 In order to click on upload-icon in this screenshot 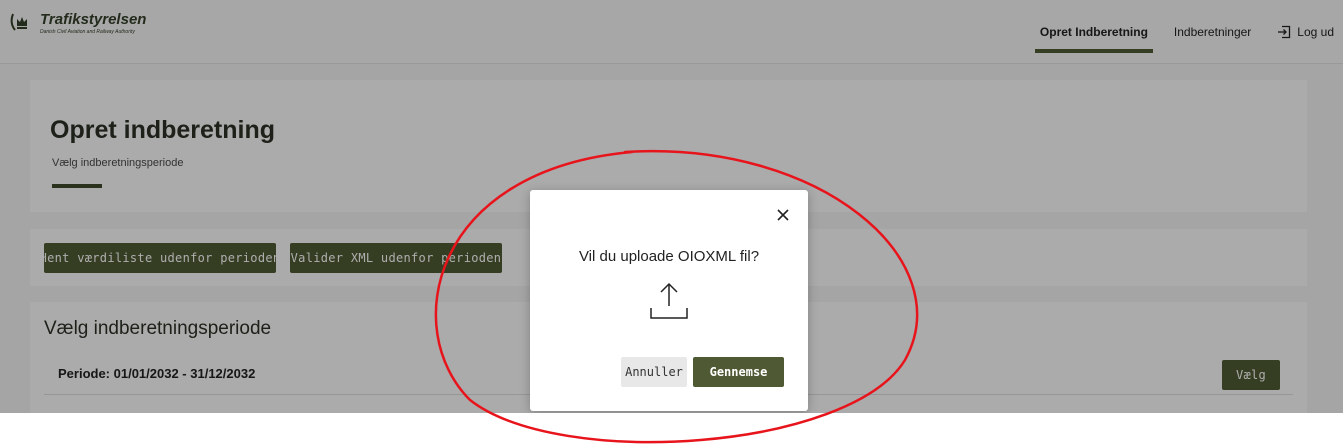, I will do `click(669, 301)`.